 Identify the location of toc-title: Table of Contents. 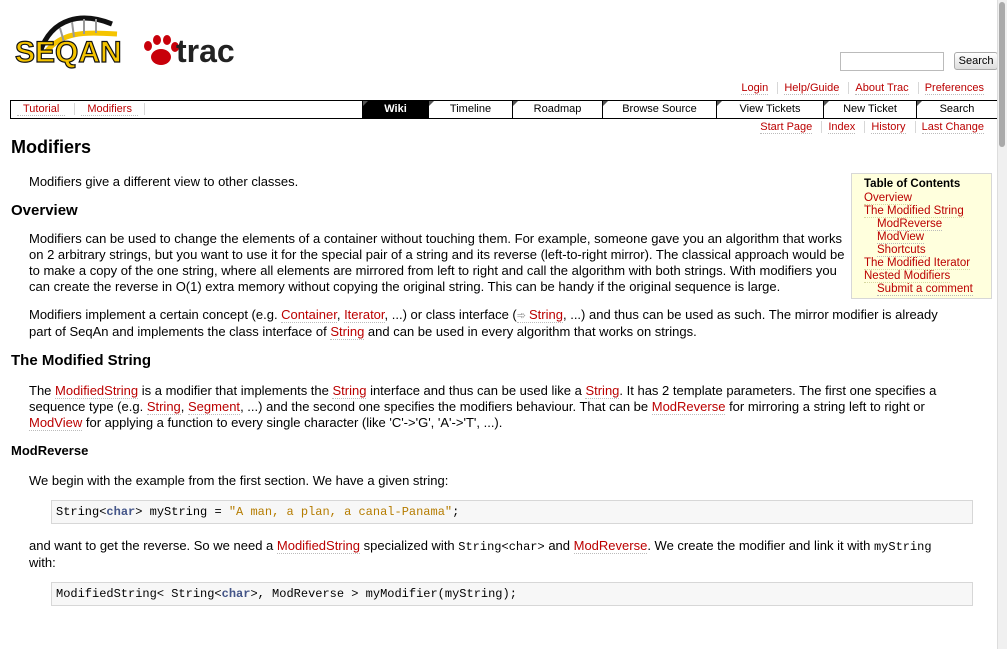
(912, 184).